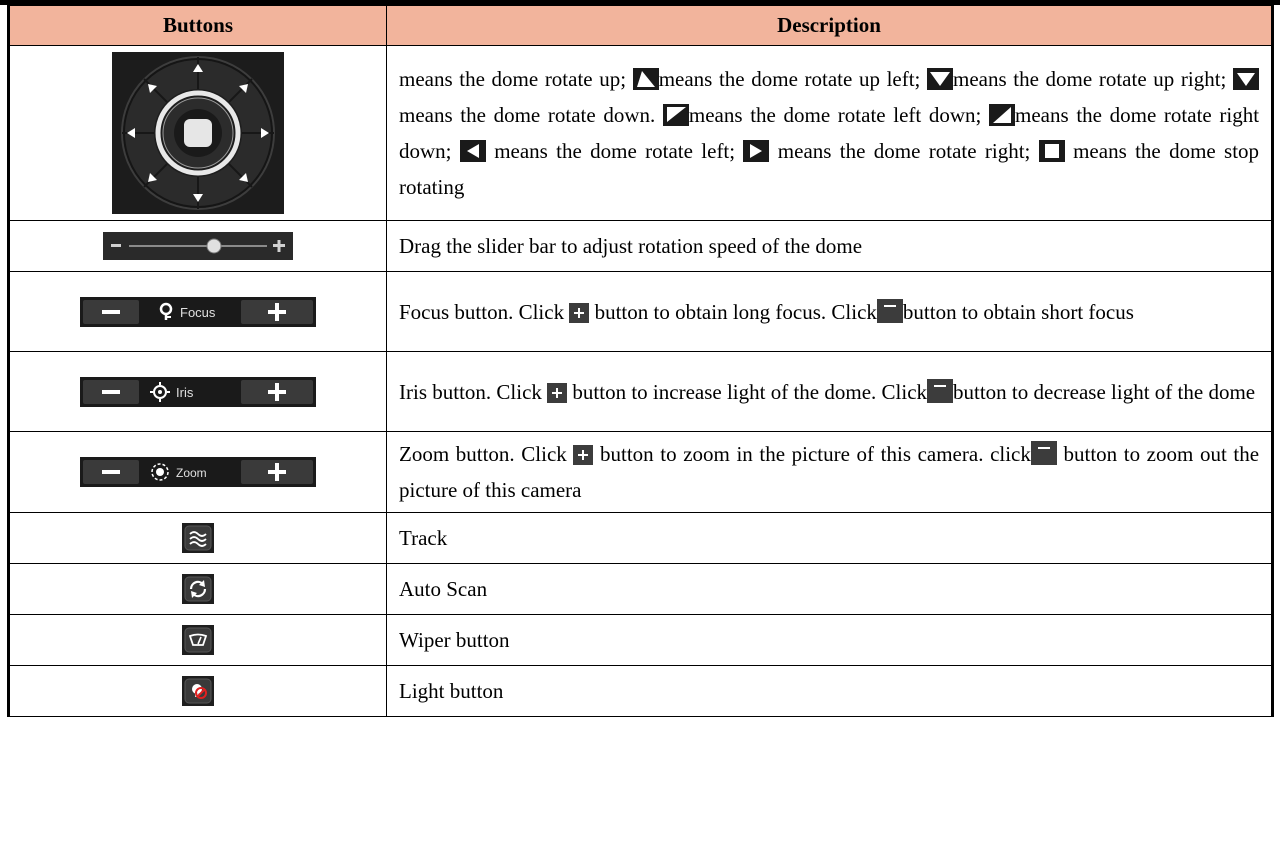 This screenshot has height=852, width=1280. Describe the element at coordinates (470, 391) in the screenshot. I see `iris-text-1: Iris button. Click` at that location.